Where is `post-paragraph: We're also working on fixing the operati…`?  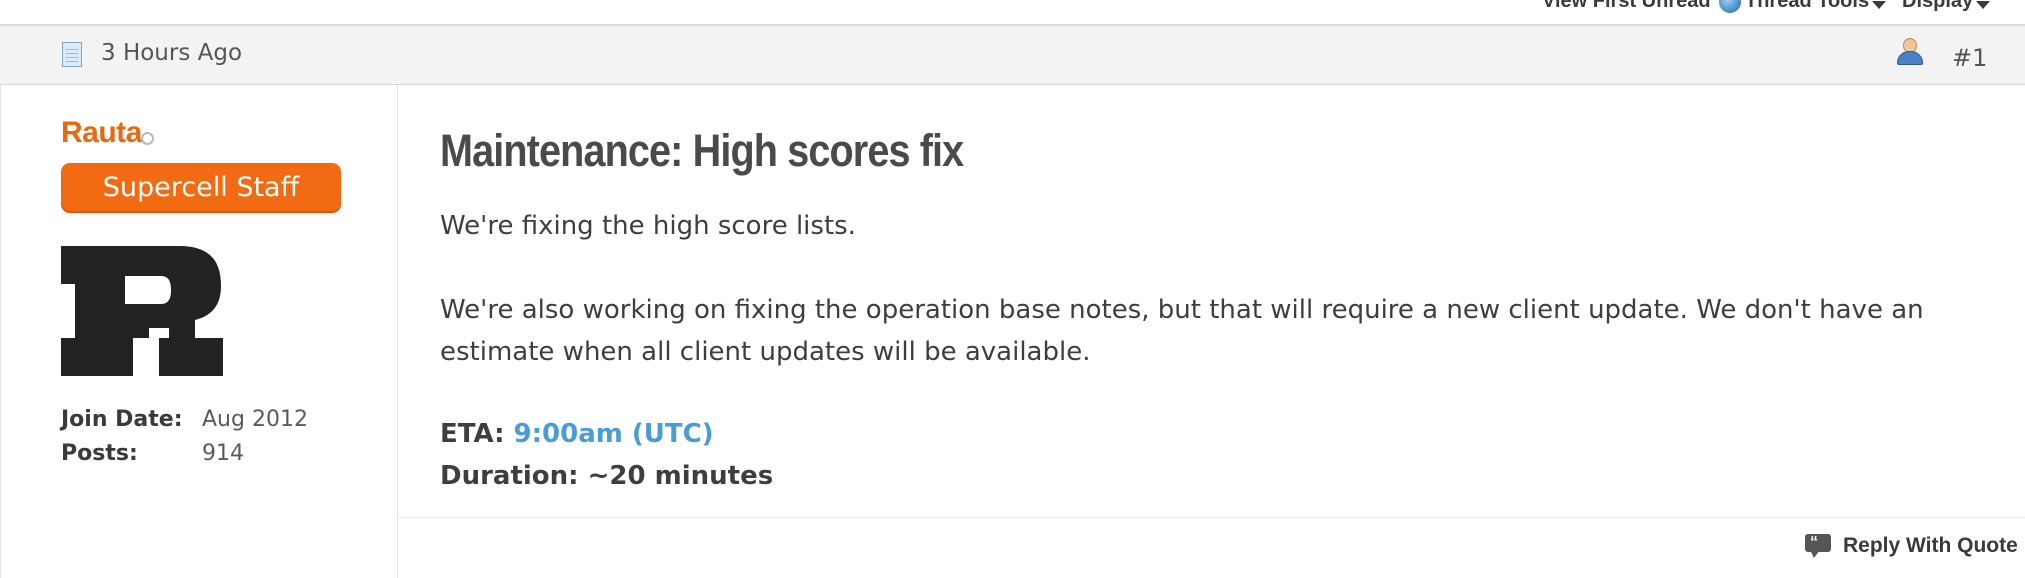 post-paragraph: We're also working on fixing the operati… is located at coordinates (1182, 331).